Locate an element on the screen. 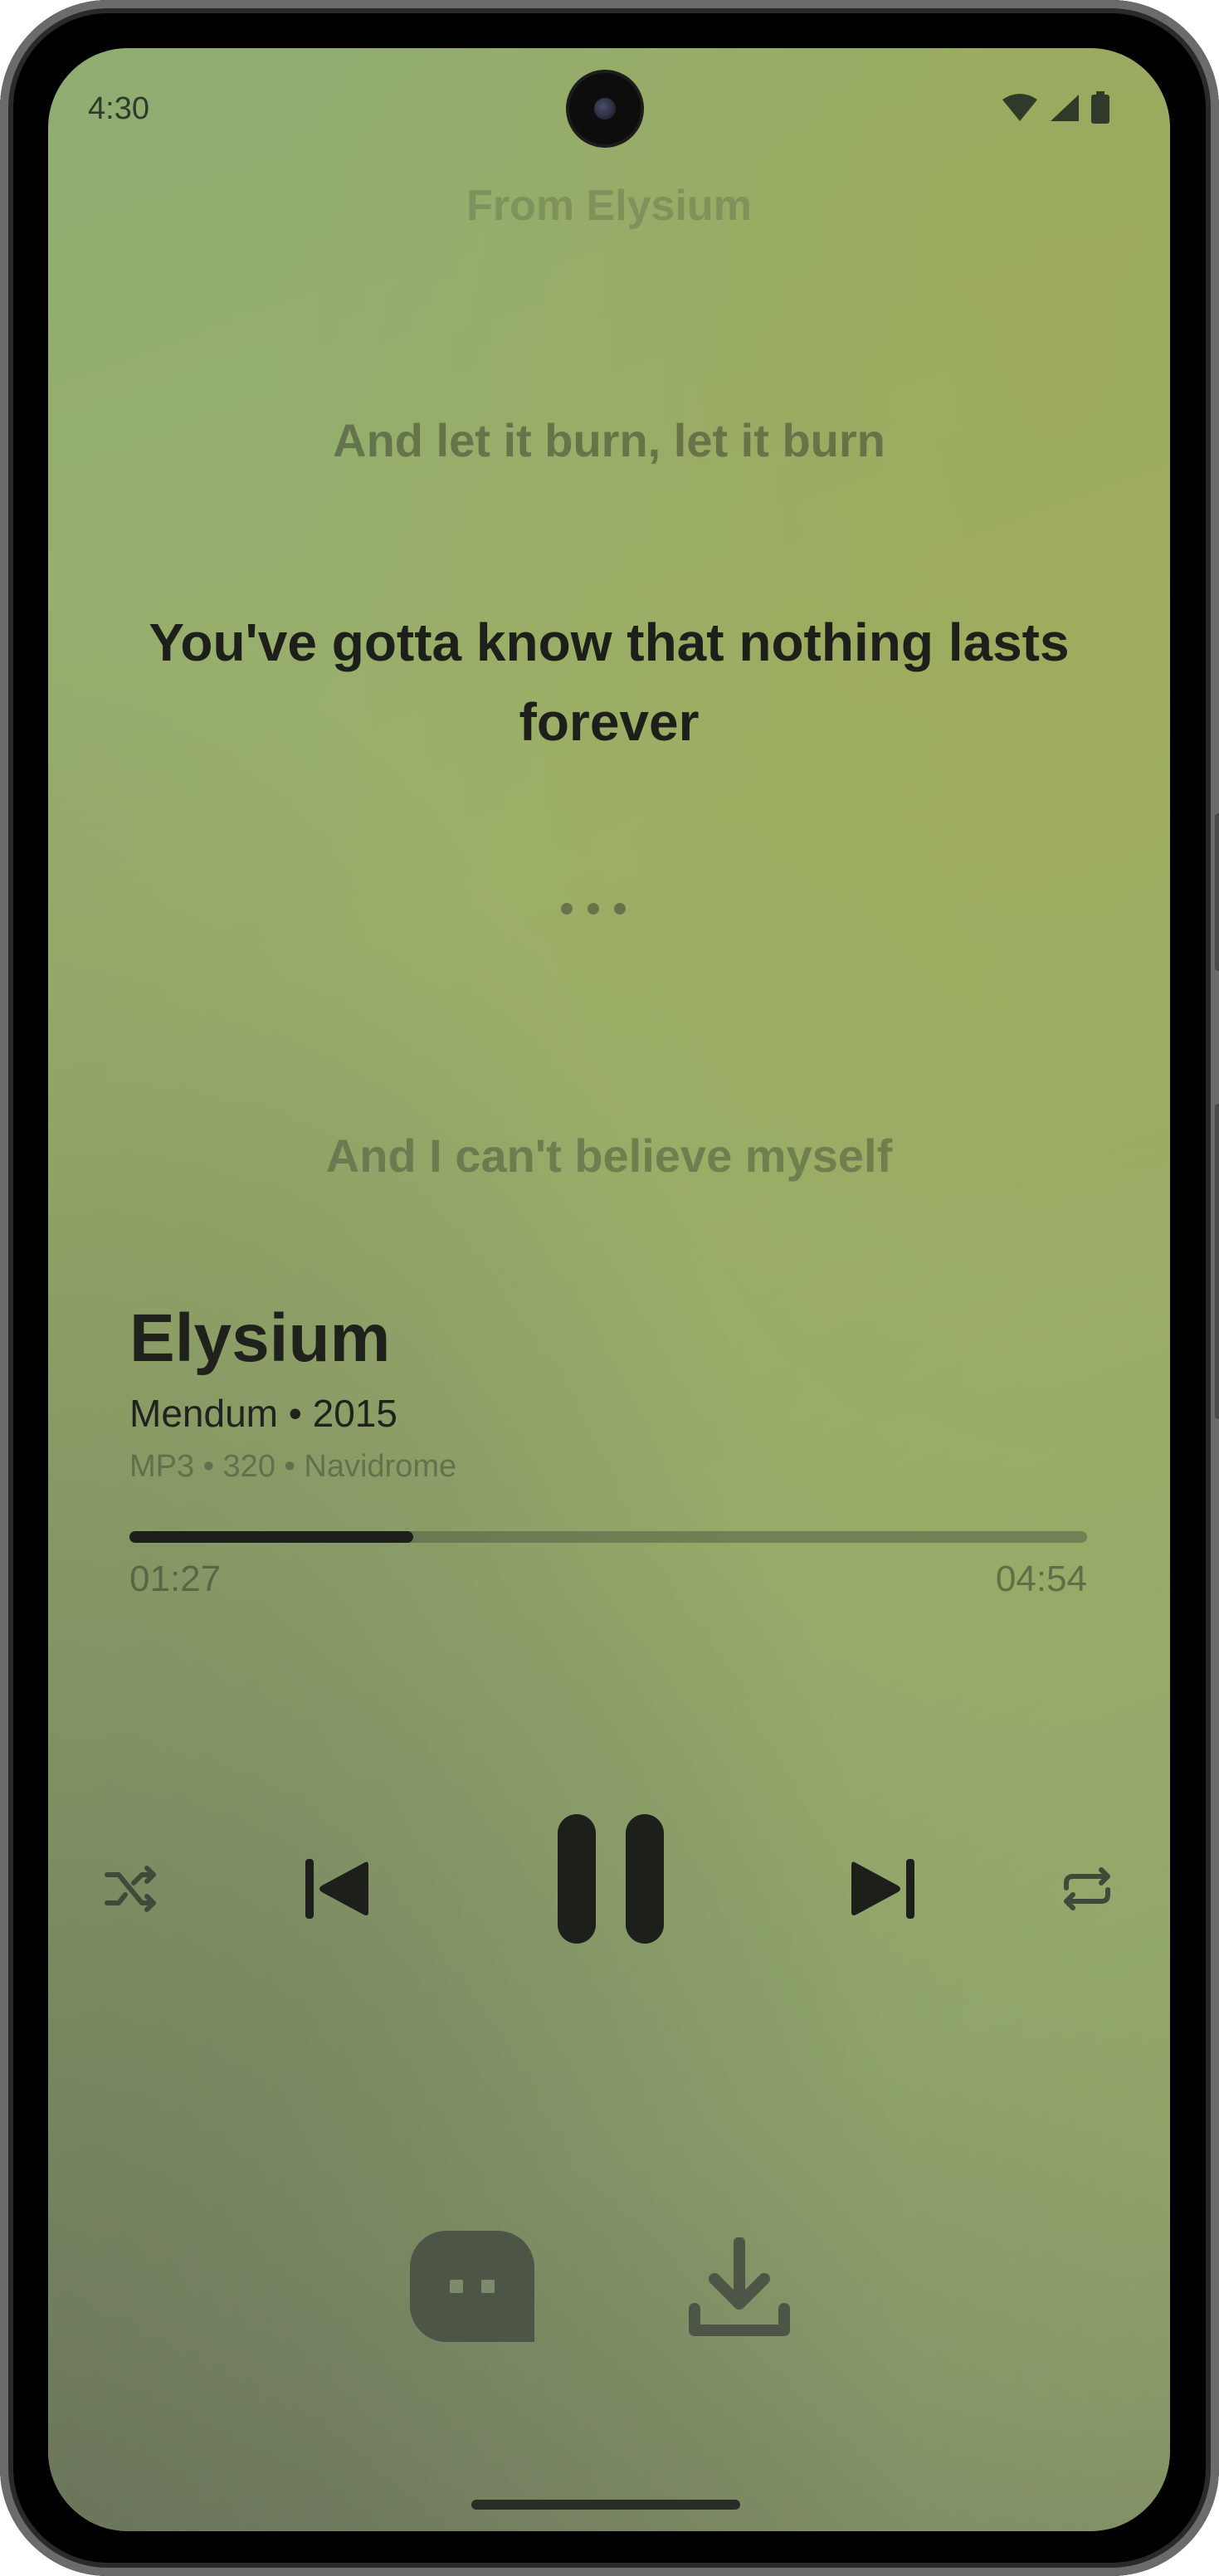 The width and height of the screenshot is (1219, 2576). shuffle-icon is located at coordinates (133, 1891).